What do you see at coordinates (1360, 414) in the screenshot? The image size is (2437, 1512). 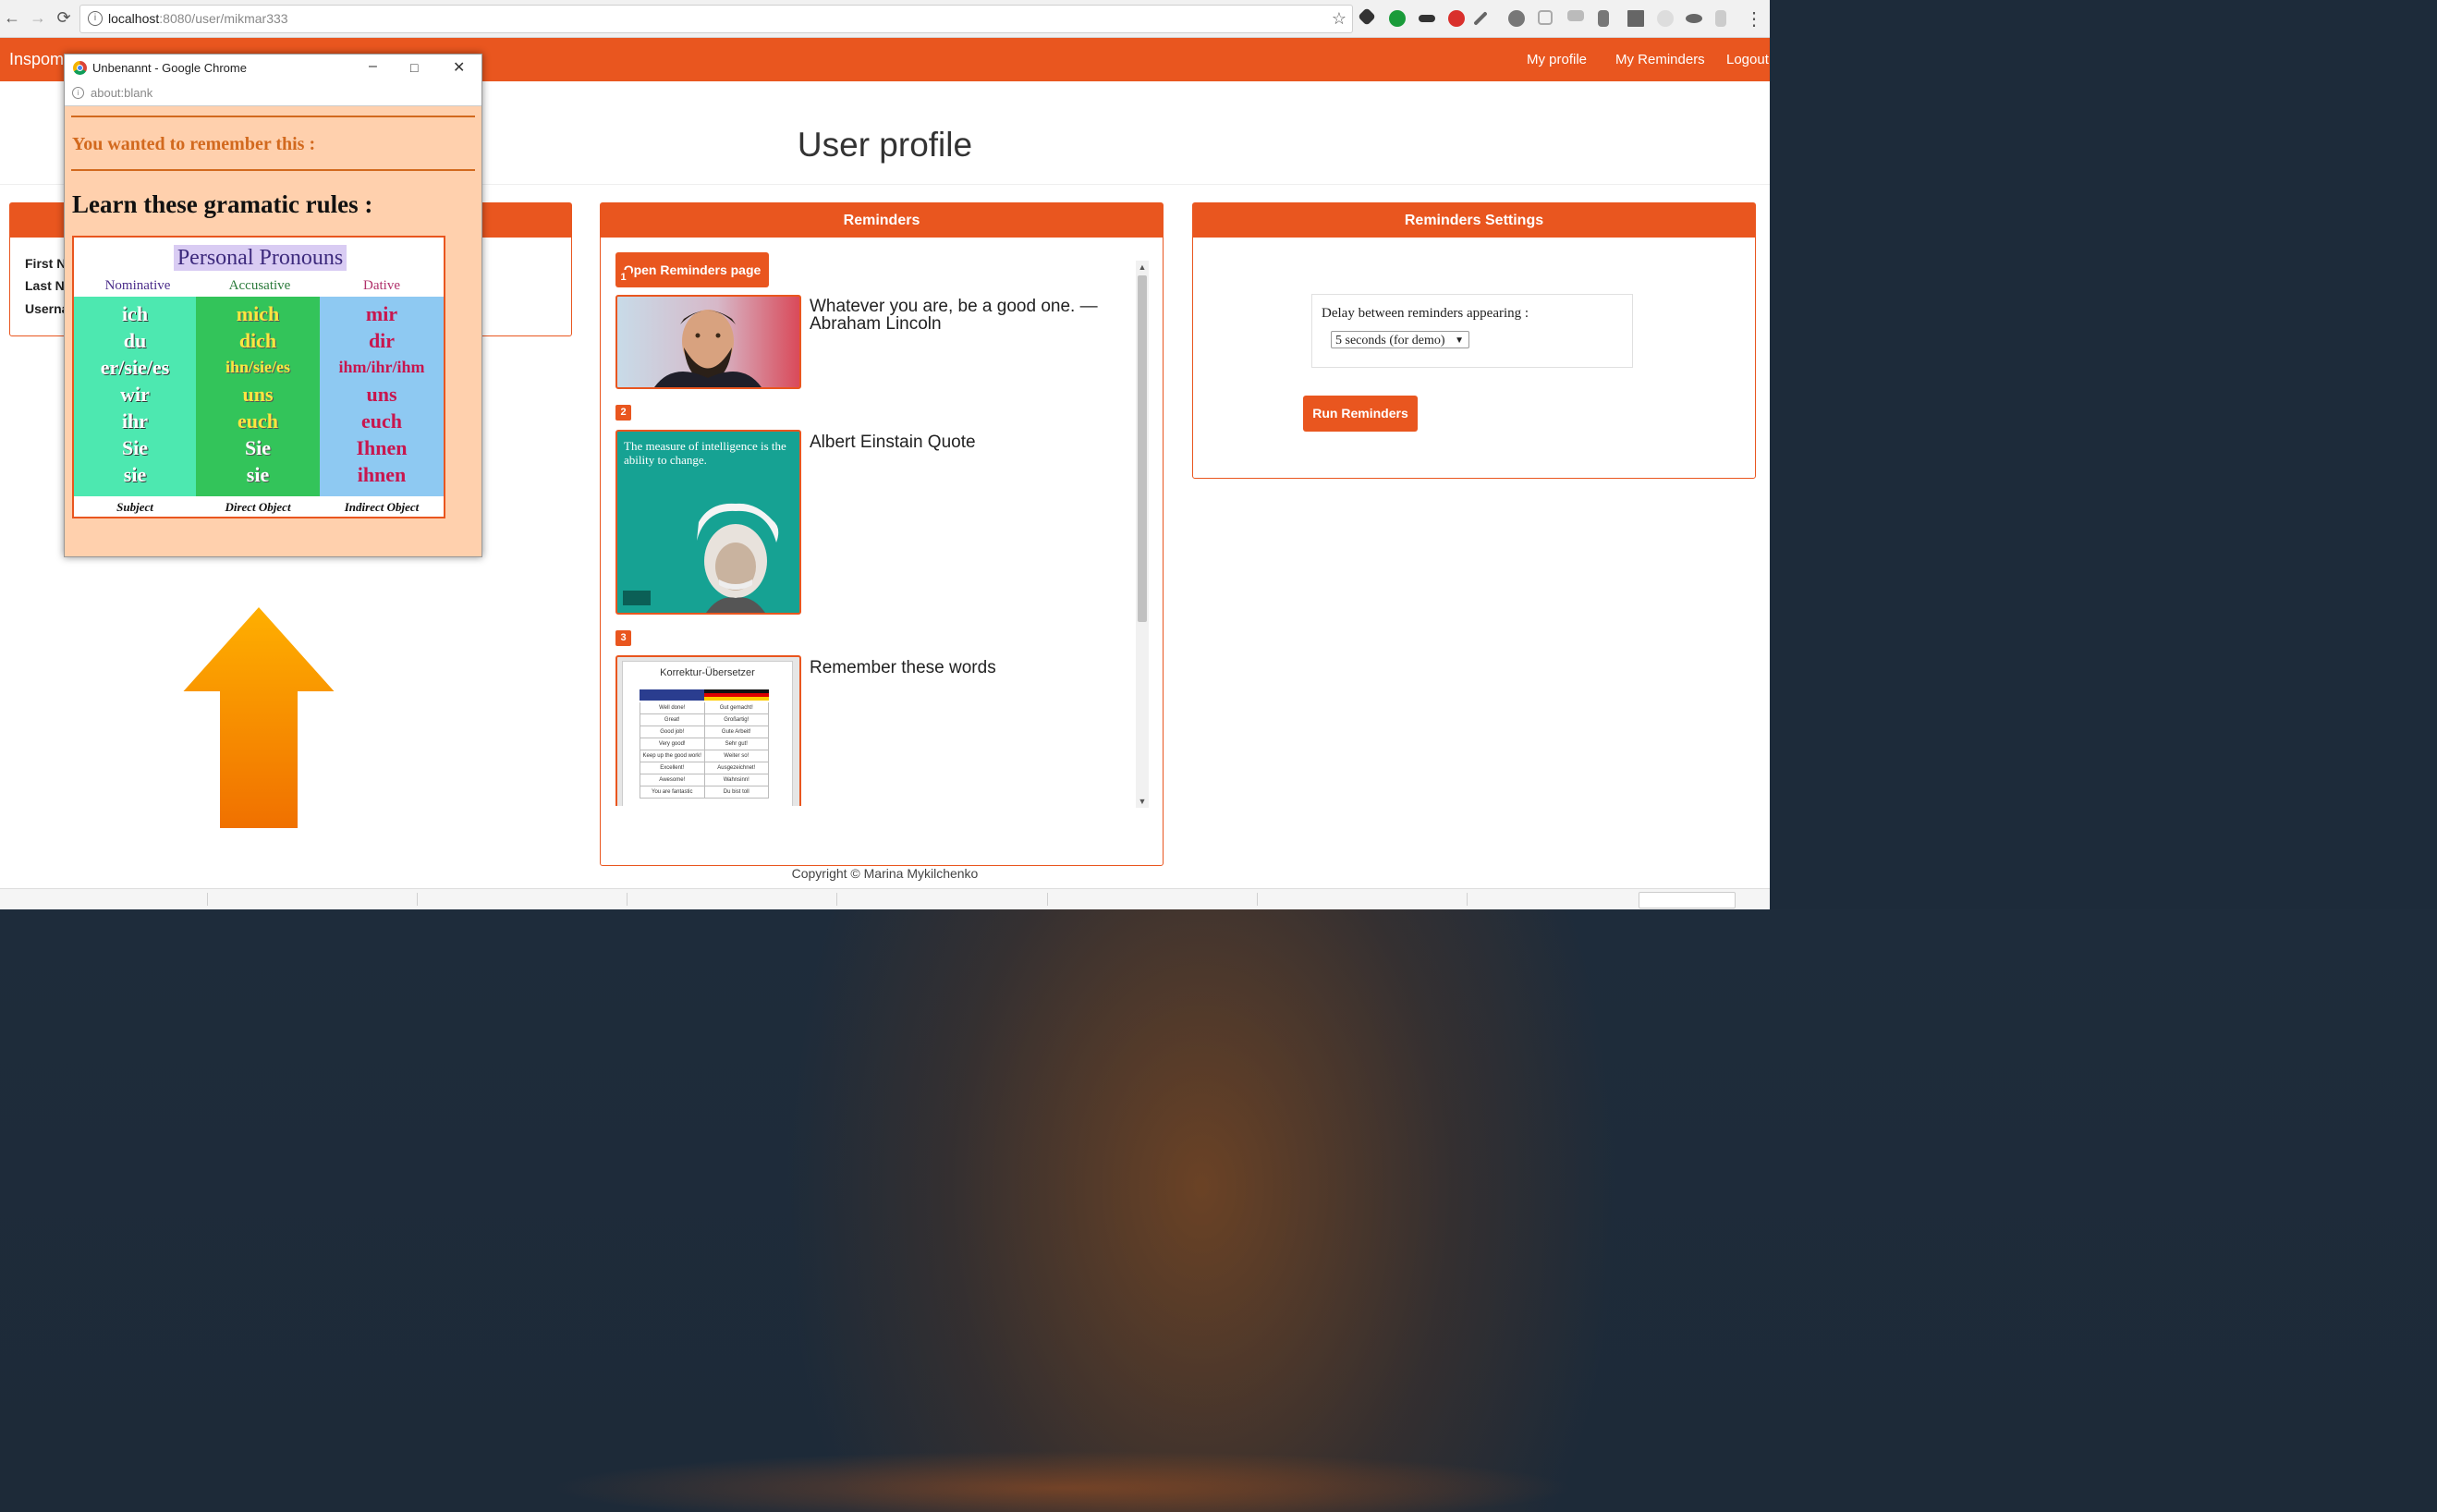 I see `run-reminders-button: Run Reminders` at bounding box center [1360, 414].